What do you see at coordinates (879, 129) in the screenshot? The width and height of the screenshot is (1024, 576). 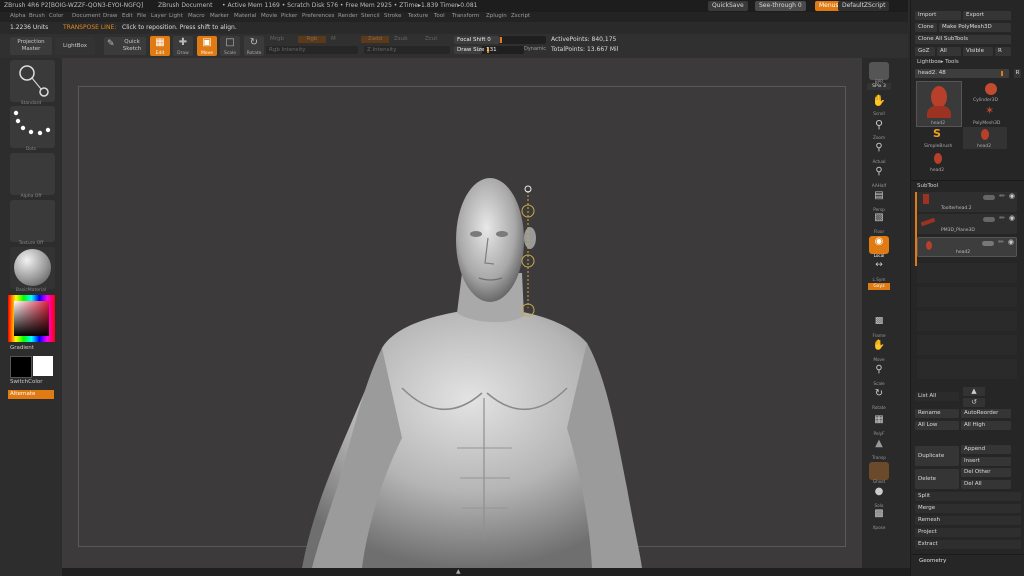 I see `zoom-button: ⚲ Zoom` at bounding box center [879, 129].